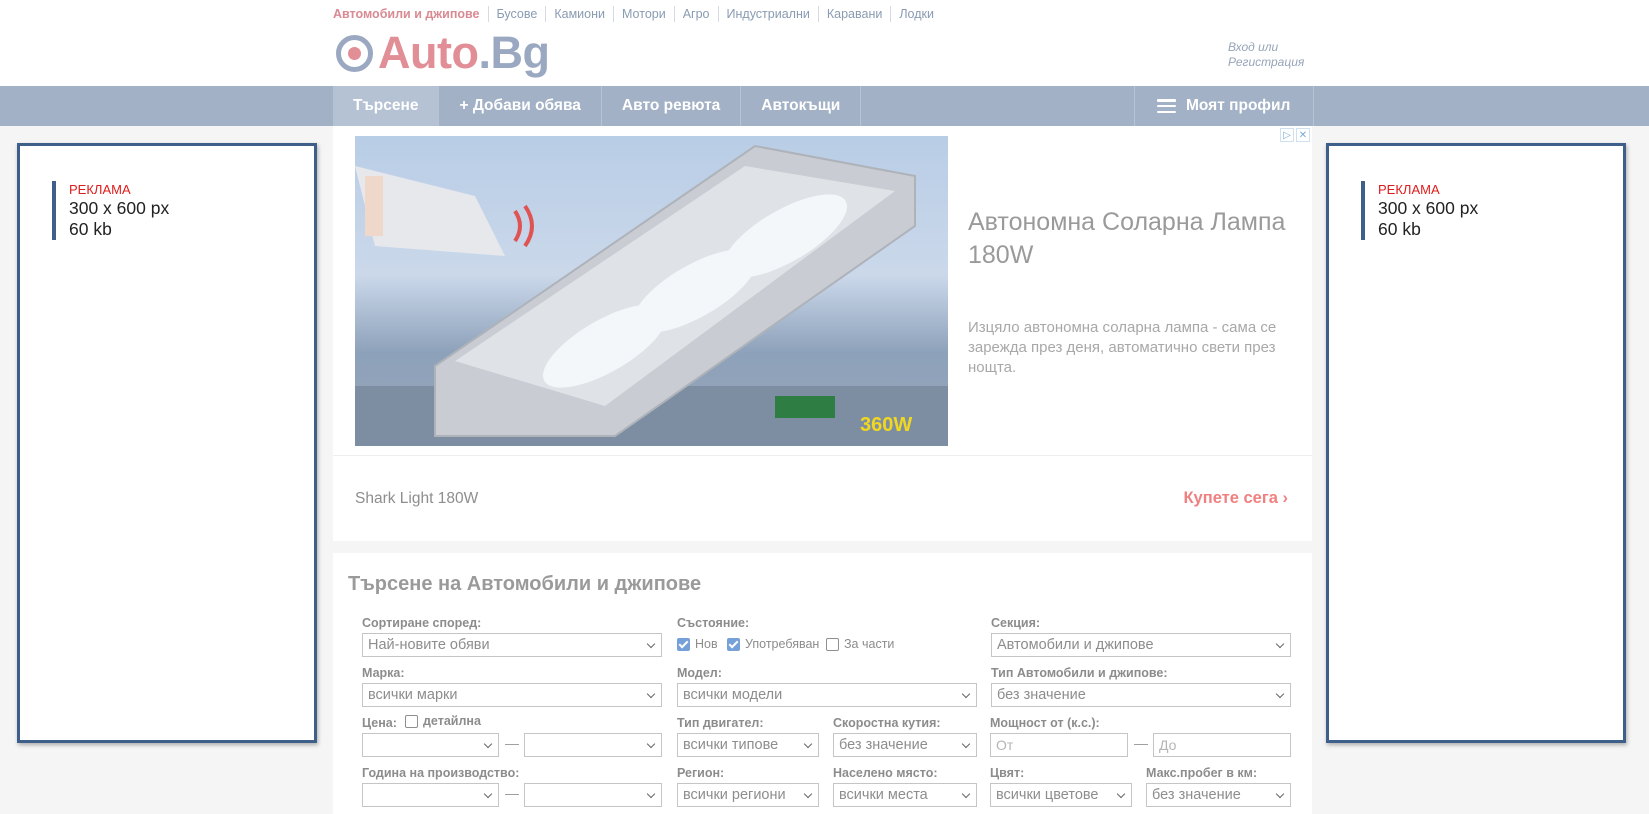 Image resolution: width=1649 pixels, height=814 pixels. I want to click on chevron-right-icon: ›, so click(1285, 498).